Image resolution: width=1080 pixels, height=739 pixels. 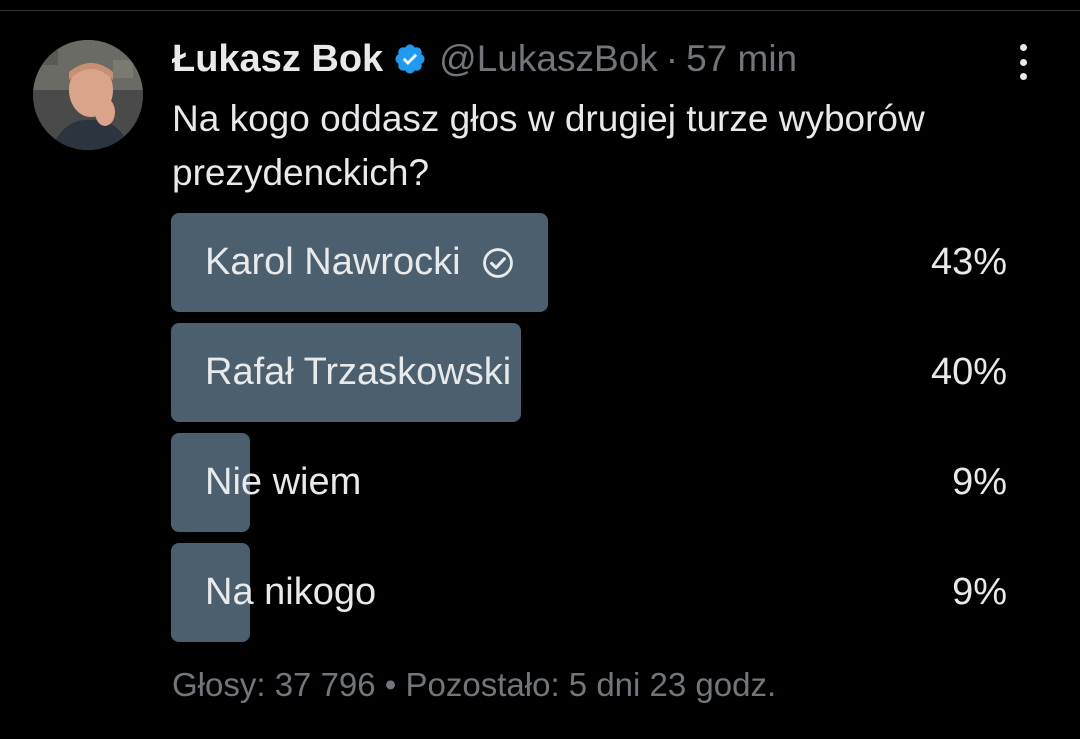 What do you see at coordinates (968, 372) in the screenshot?
I see `poll-percent: 40%` at bounding box center [968, 372].